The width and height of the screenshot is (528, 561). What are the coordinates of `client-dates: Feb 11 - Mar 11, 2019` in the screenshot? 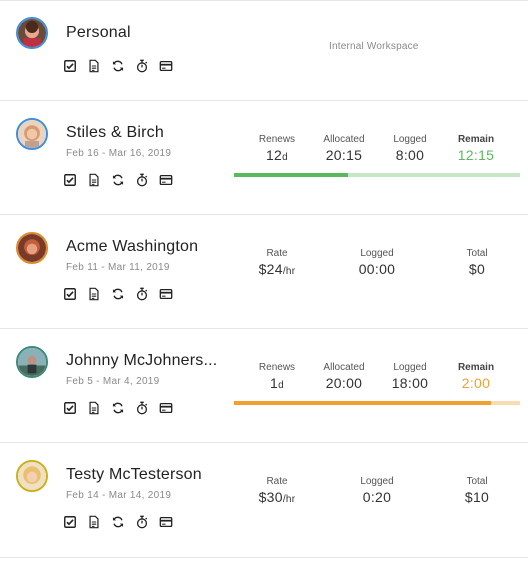 It's located at (118, 267).